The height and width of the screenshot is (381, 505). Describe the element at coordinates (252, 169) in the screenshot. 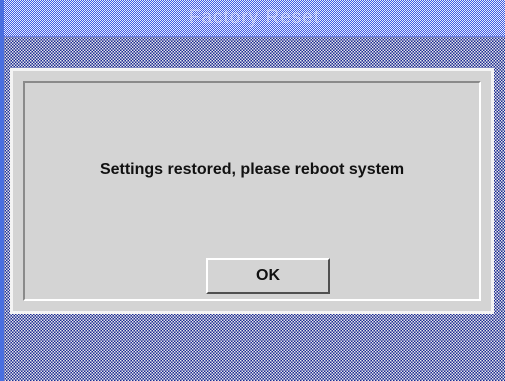

I see `dialog-message: Settings restored, please reboot system` at that location.